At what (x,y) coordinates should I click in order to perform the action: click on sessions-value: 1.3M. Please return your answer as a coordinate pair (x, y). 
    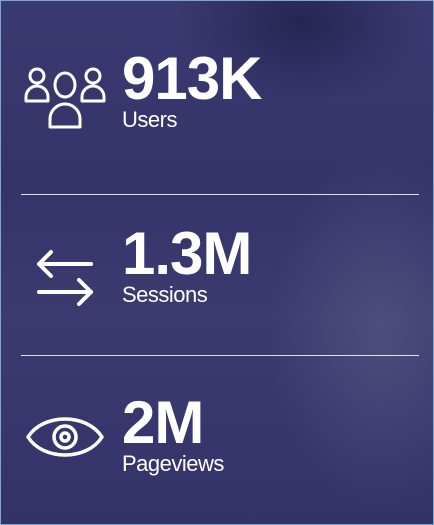
    Looking at the image, I should click on (187, 253).